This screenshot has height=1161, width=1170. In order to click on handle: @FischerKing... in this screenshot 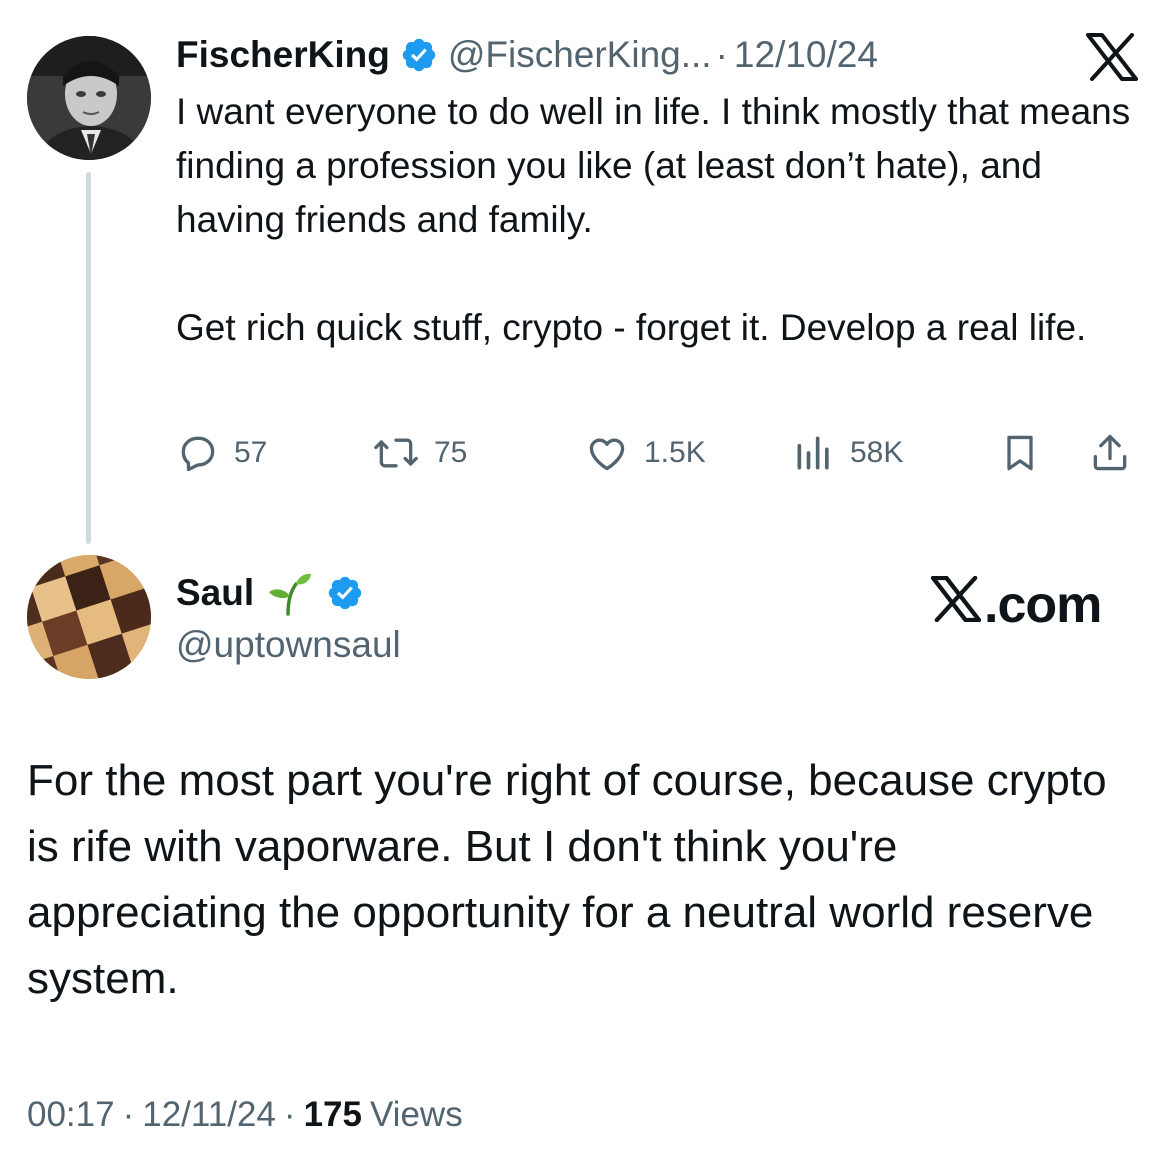, I will do `click(580, 55)`.